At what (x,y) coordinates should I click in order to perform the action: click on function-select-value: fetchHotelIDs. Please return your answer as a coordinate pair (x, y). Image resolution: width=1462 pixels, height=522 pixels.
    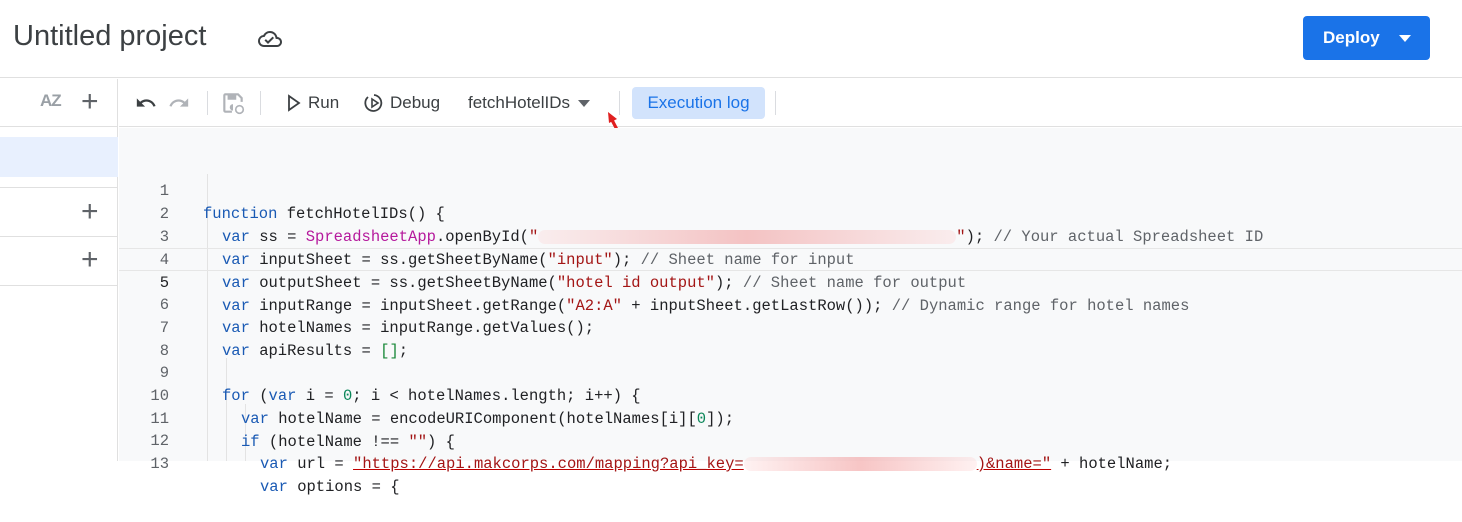
    Looking at the image, I should click on (519, 102).